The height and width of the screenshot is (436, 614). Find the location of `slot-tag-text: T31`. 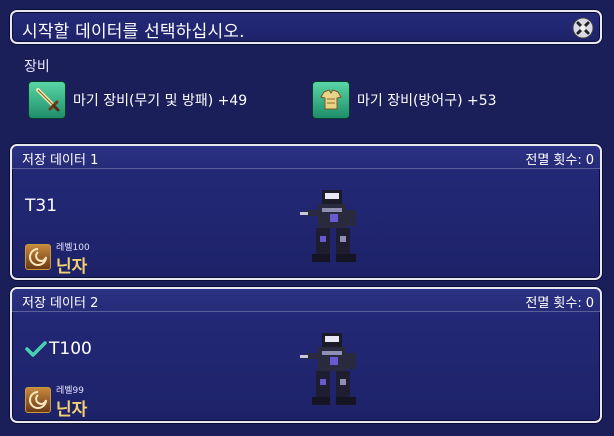

slot-tag-text: T31 is located at coordinates (41, 206).